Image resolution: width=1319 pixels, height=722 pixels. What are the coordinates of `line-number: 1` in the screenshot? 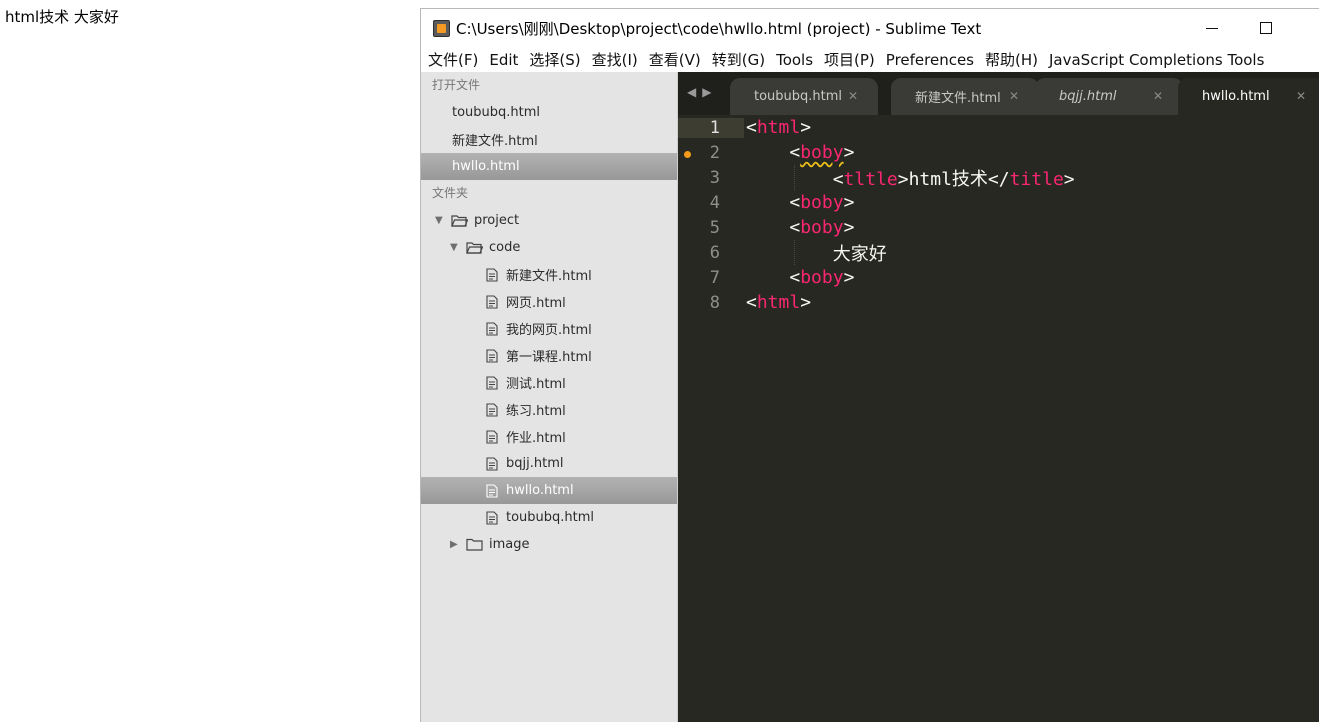 It's located at (711, 127).